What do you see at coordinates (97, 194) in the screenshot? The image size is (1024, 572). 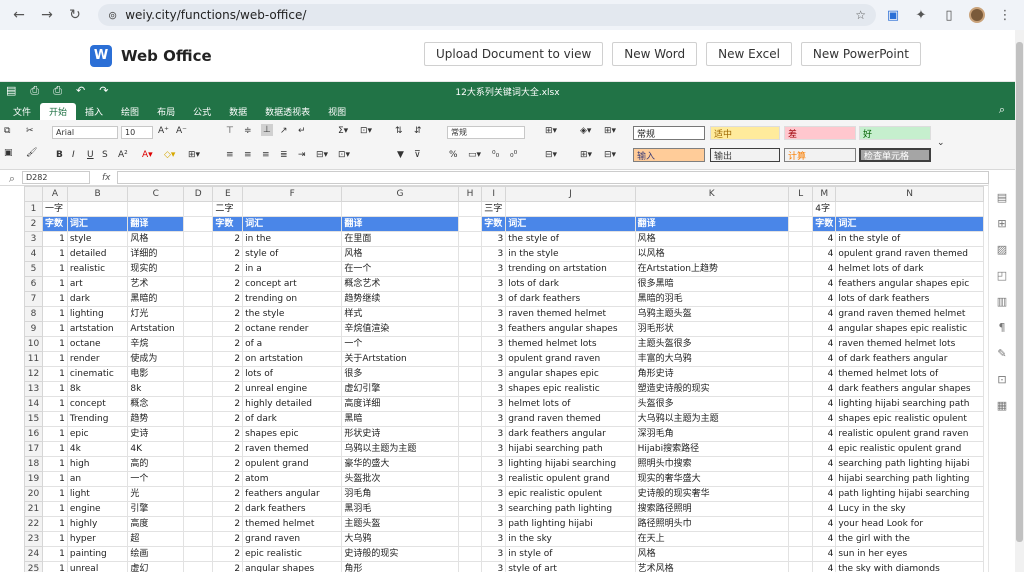 I see `column-header-b: B` at bounding box center [97, 194].